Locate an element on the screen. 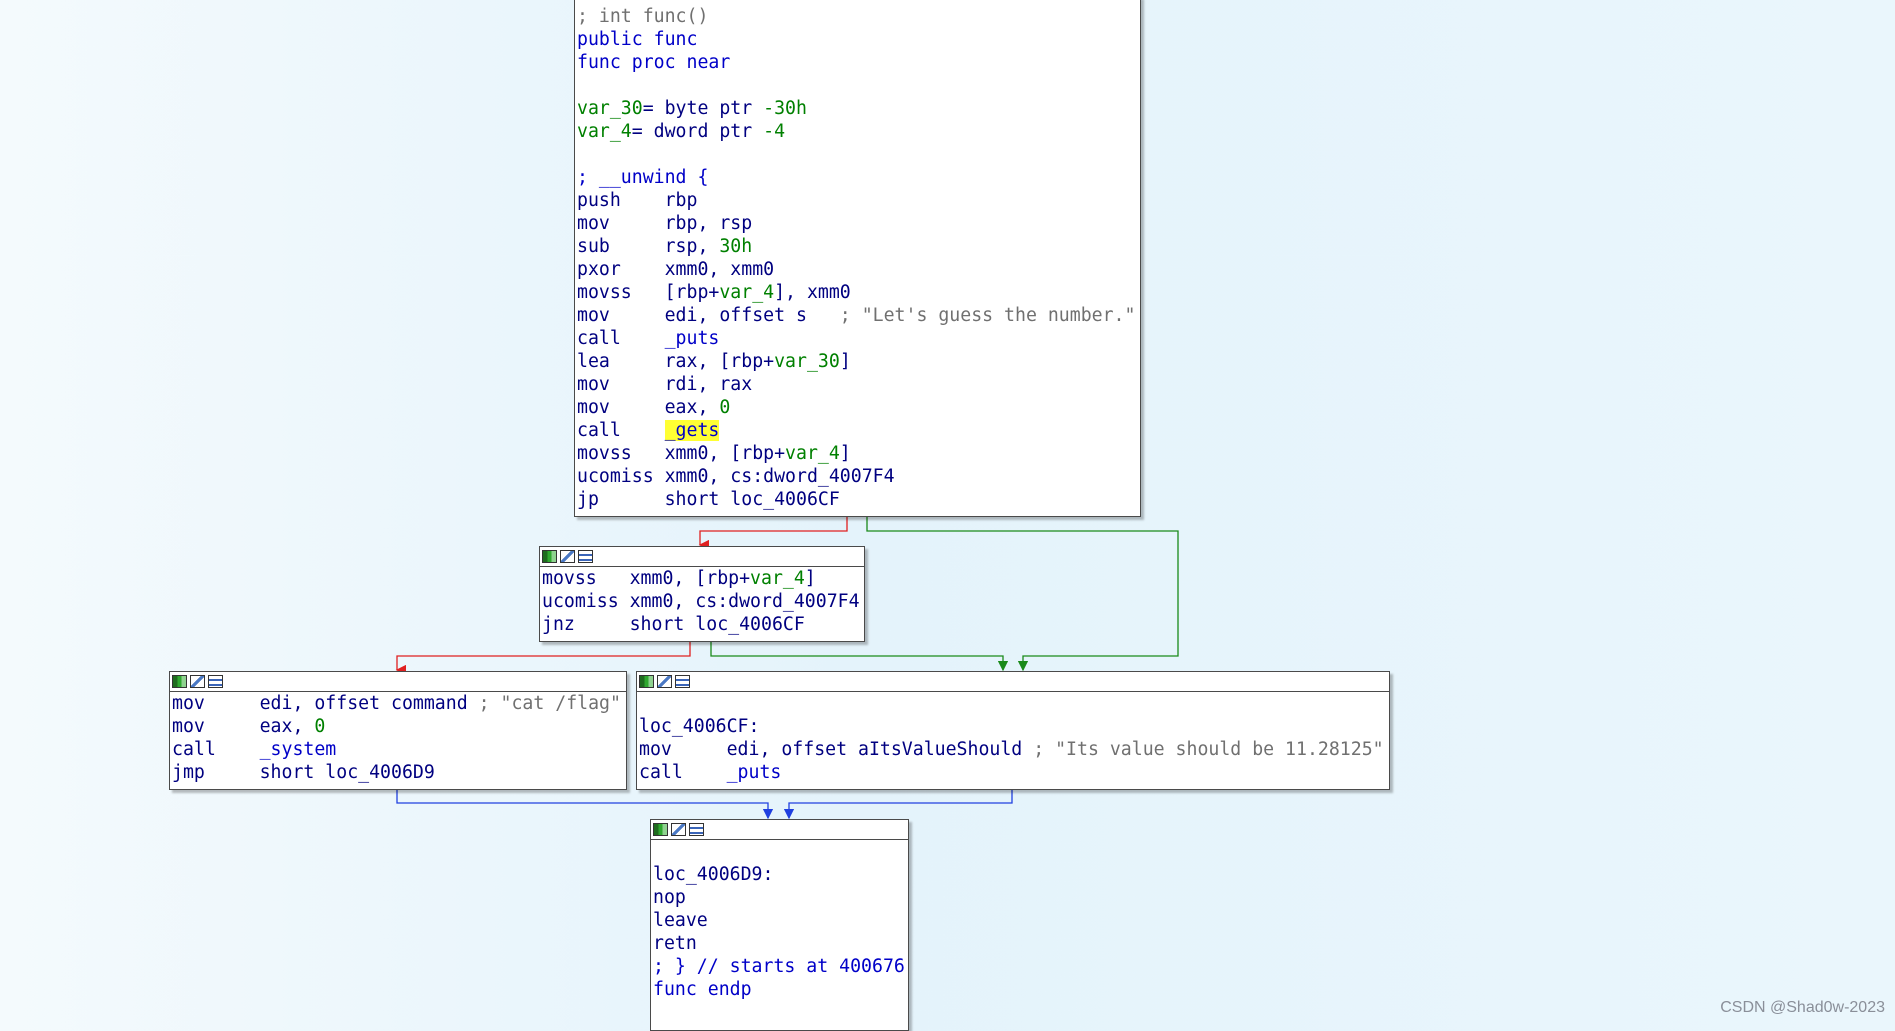 This screenshot has height=1031, width=1895. asm-line: ; } // starts at 400676 is located at coordinates (780, 966).